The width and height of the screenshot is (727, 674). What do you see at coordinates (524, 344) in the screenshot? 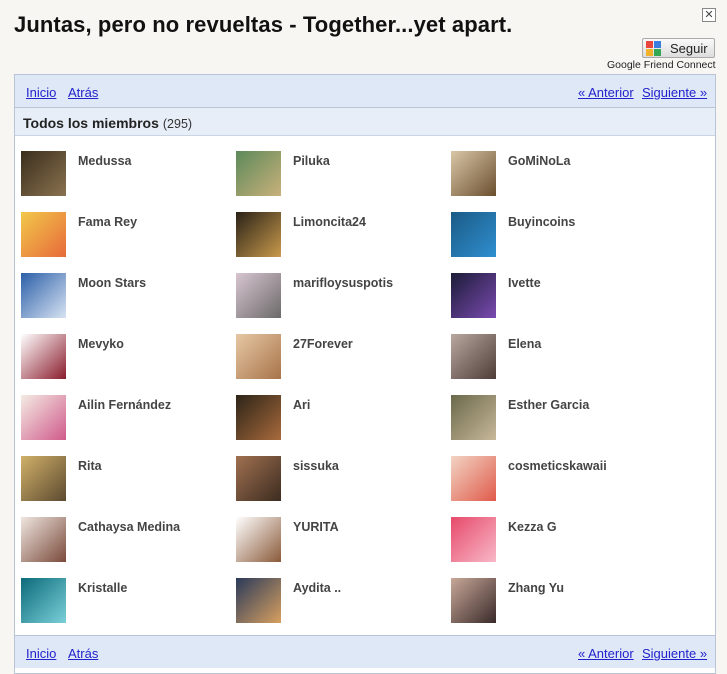
I see `member-name: Elena` at bounding box center [524, 344].